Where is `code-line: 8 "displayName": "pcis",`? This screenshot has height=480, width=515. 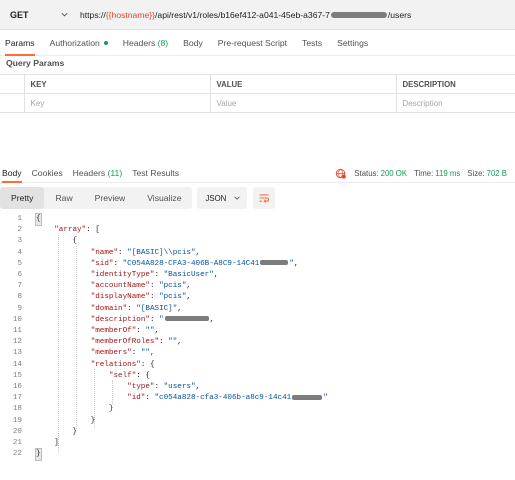 code-line: 8 "displayName": "pcis", is located at coordinates (257, 297).